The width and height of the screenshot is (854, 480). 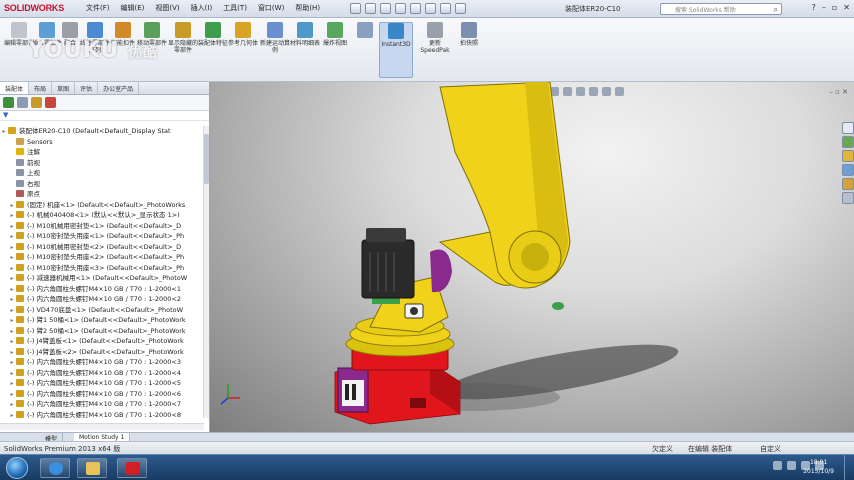 I want to click on instant3d-button: Instant3D, so click(x=396, y=50).